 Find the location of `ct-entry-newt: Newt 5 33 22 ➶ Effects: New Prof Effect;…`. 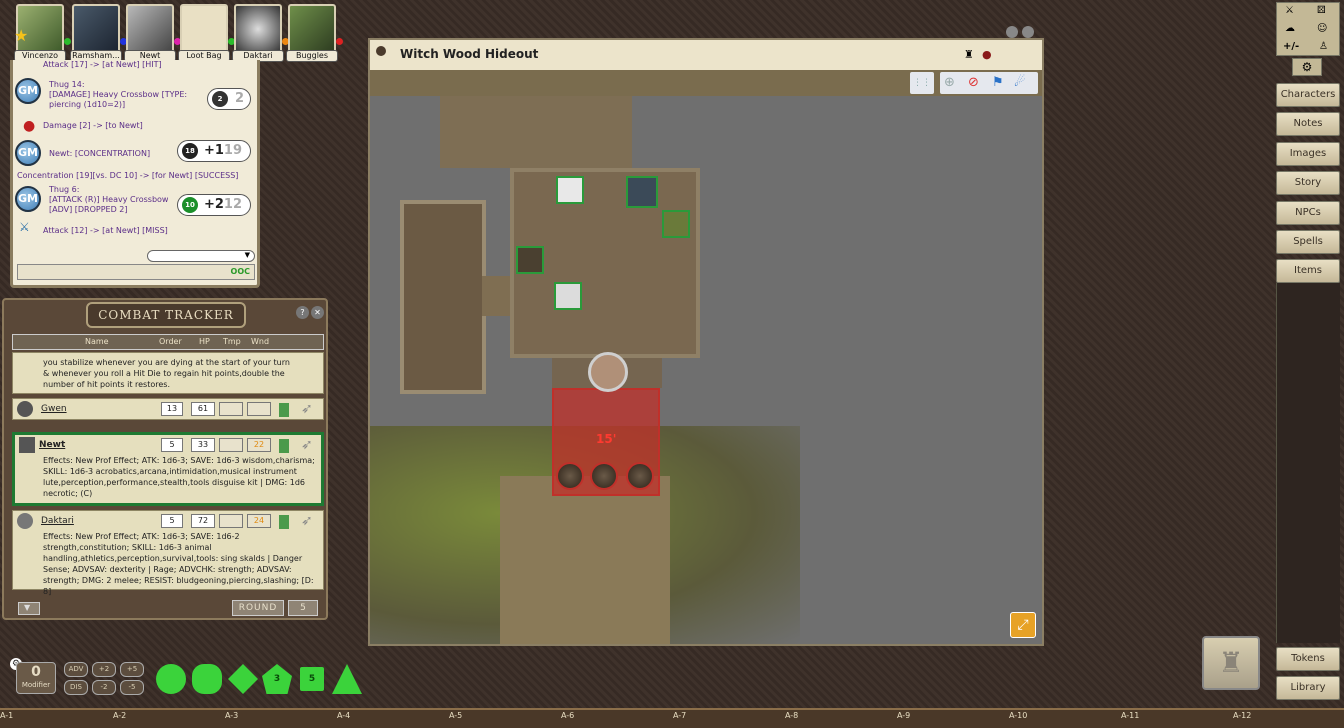

ct-entry-newt: Newt 5 33 22 ➶ Effects: New Prof Effect;… is located at coordinates (168, 469).